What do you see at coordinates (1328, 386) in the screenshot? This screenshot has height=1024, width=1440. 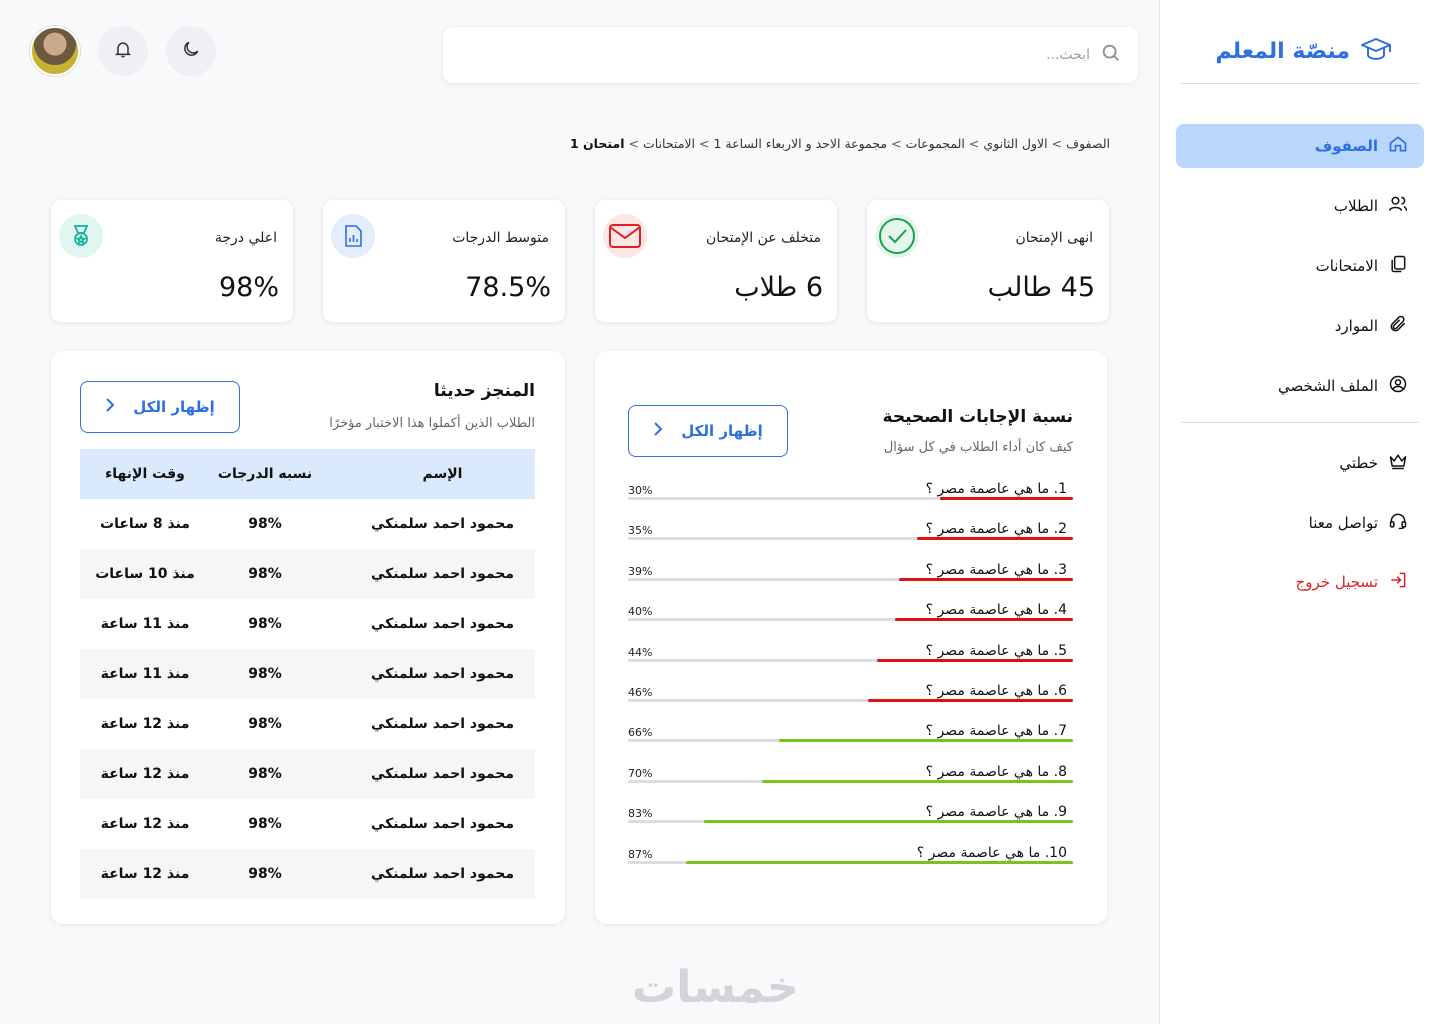 I see `sidebar-item-label: الملف الشخصي` at bounding box center [1328, 386].